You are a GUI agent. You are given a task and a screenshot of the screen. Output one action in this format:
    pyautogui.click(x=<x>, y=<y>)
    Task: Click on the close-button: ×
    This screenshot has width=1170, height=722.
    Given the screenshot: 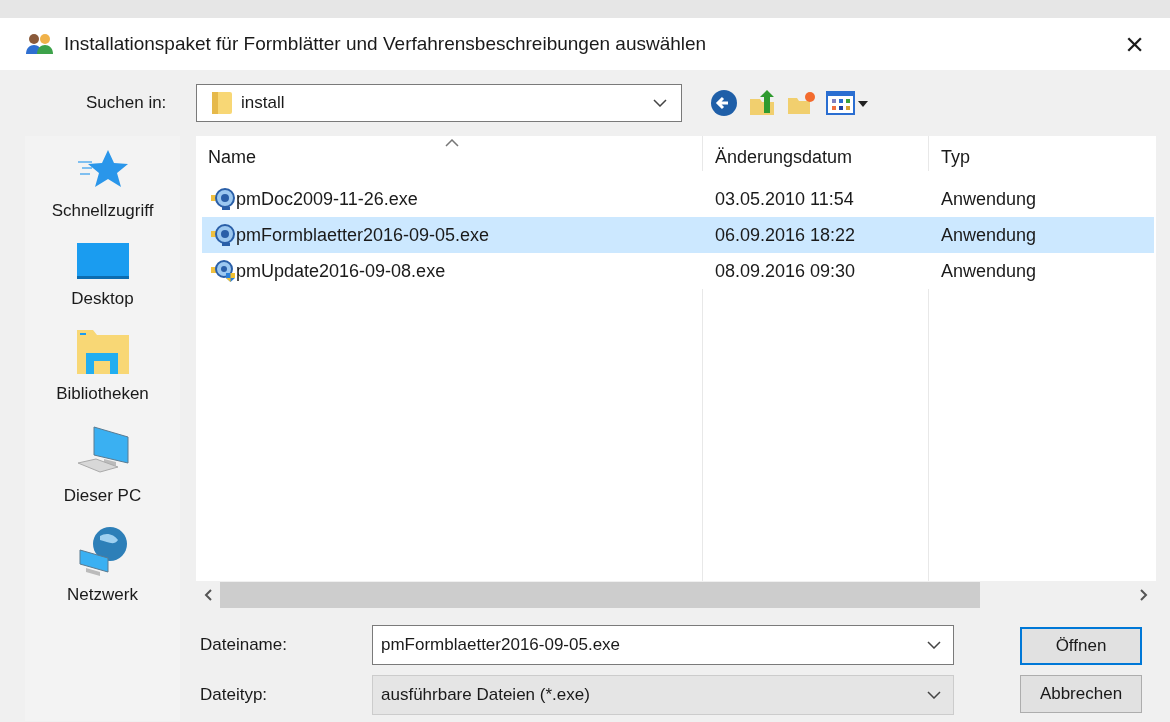 What is the action you would take?
    pyautogui.click(x=1134, y=44)
    